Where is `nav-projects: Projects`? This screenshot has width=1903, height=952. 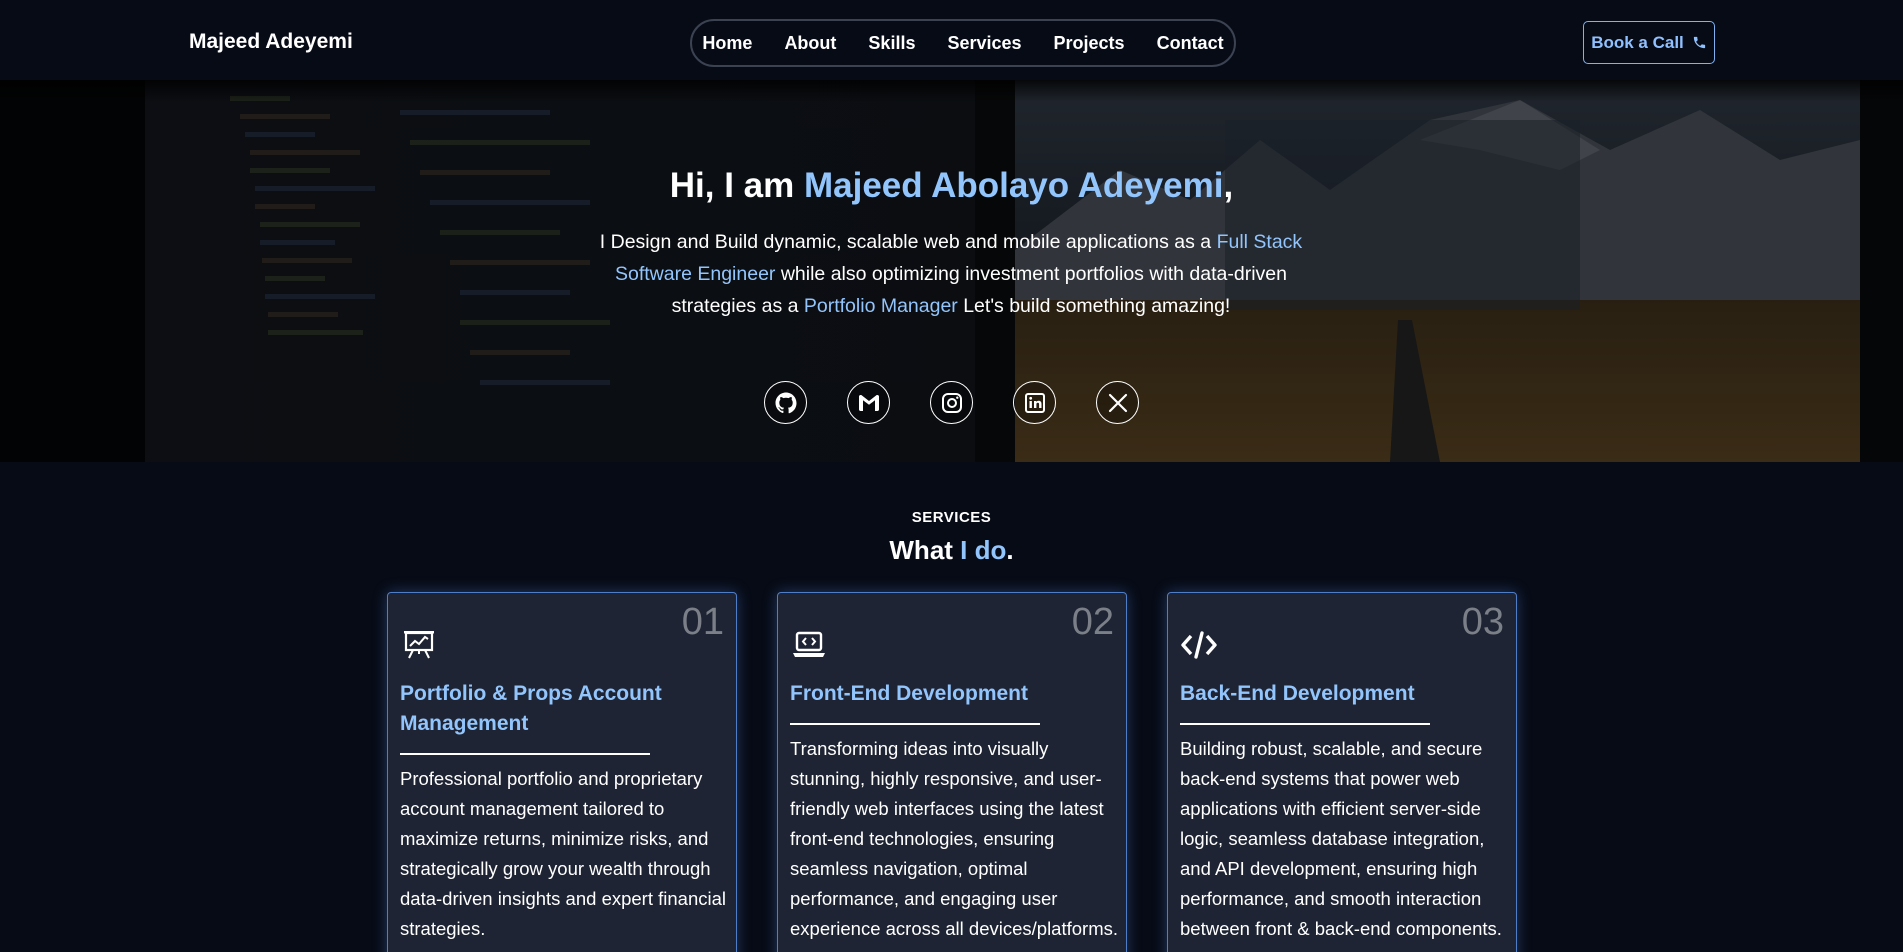
nav-projects: Projects is located at coordinates (1089, 43).